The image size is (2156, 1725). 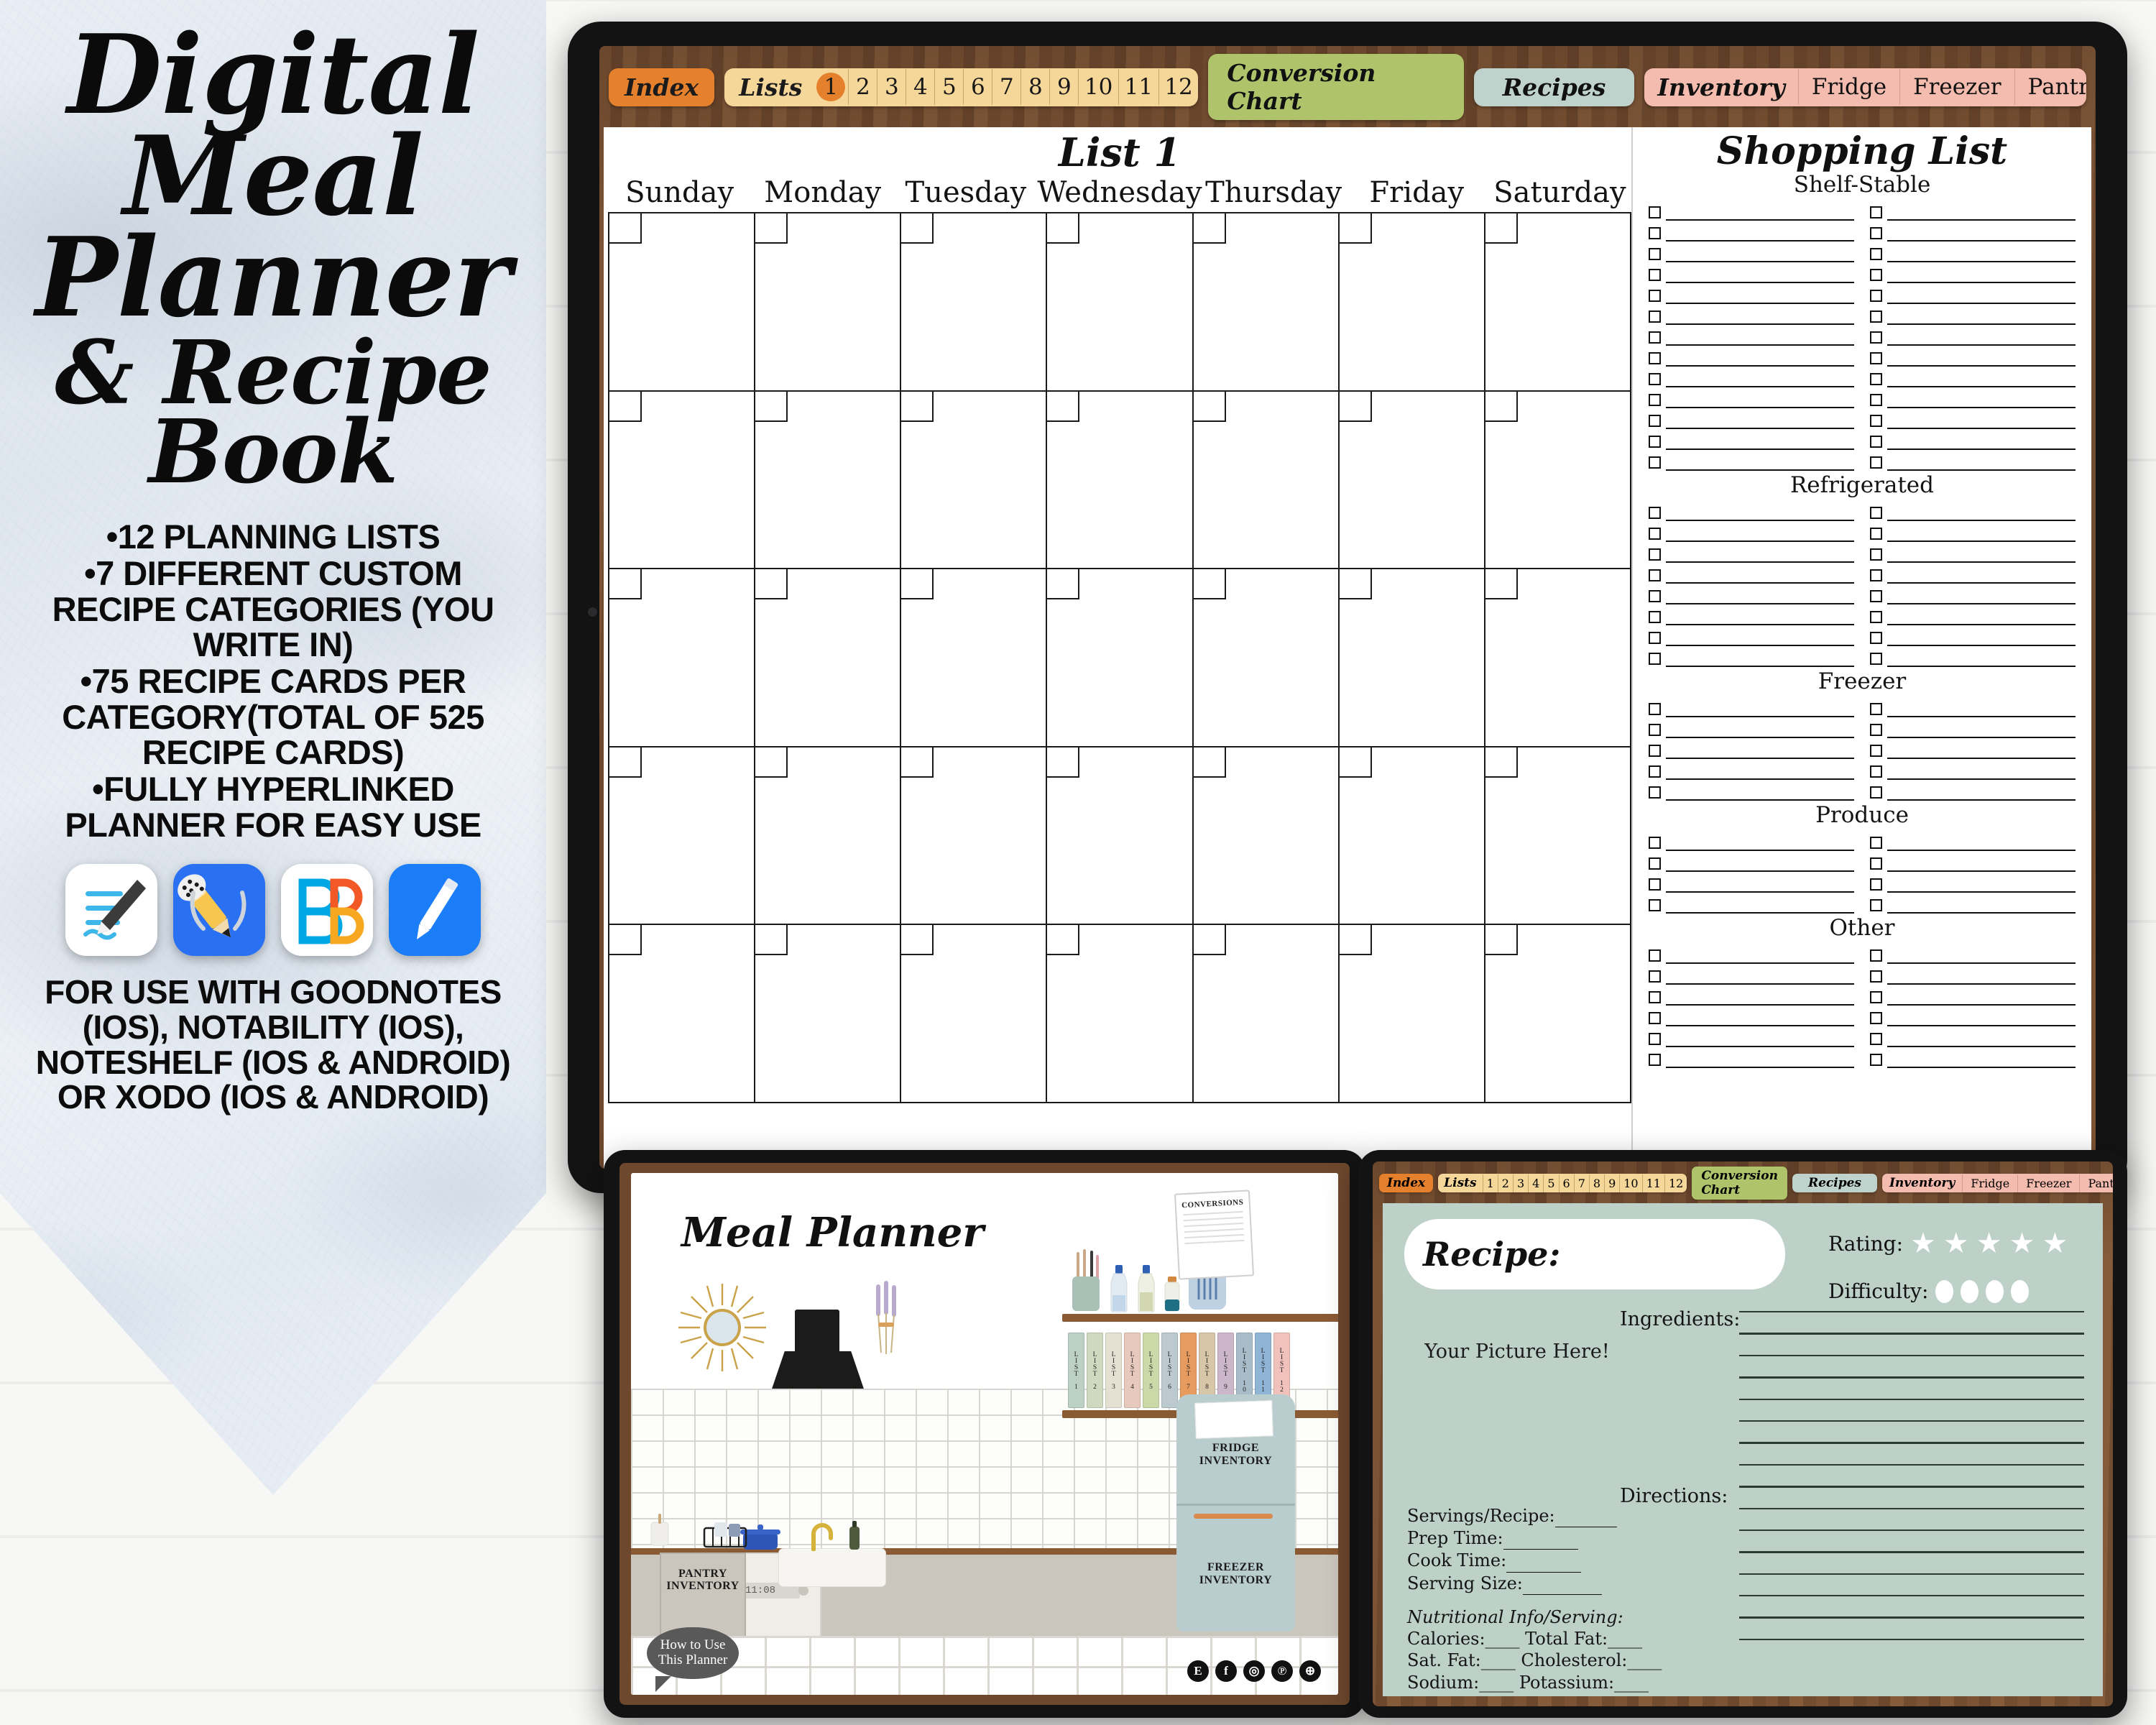 I want to click on tab-recipes: Recipes, so click(x=1554, y=87).